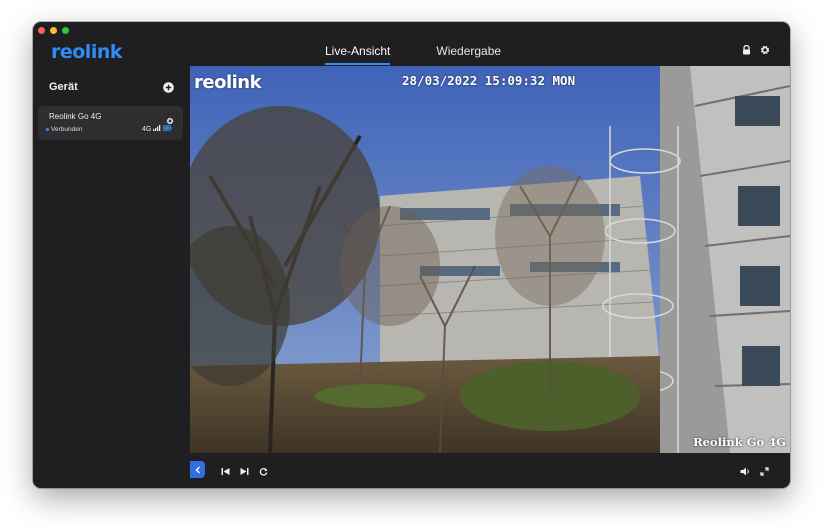 The width and height of the screenshot is (823, 531). Describe the element at coordinates (263, 472) in the screenshot. I see `refresh-icon` at that location.